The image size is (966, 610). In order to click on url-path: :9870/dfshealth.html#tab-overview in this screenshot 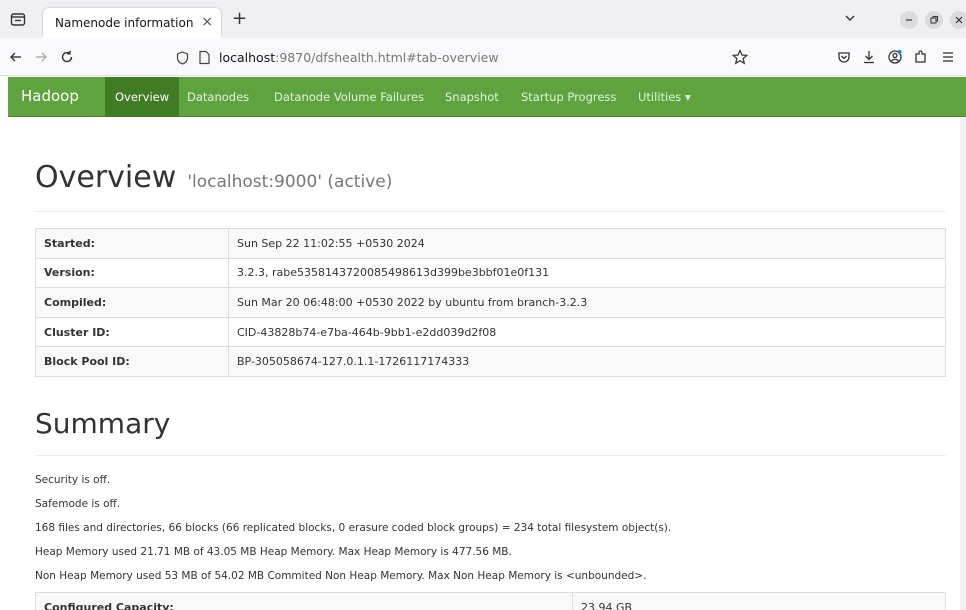, I will do `click(387, 57)`.